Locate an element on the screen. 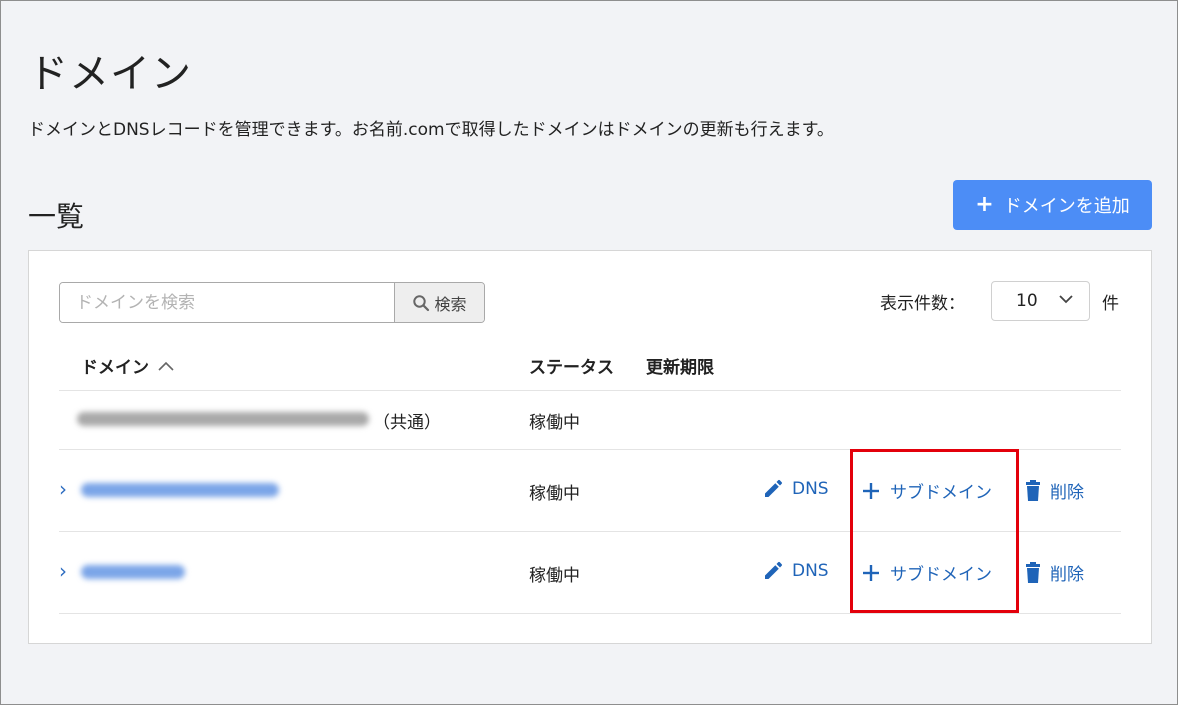 The width and height of the screenshot is (1178, 705). search-button-label: 検索 is located at coordinates (450, 304).